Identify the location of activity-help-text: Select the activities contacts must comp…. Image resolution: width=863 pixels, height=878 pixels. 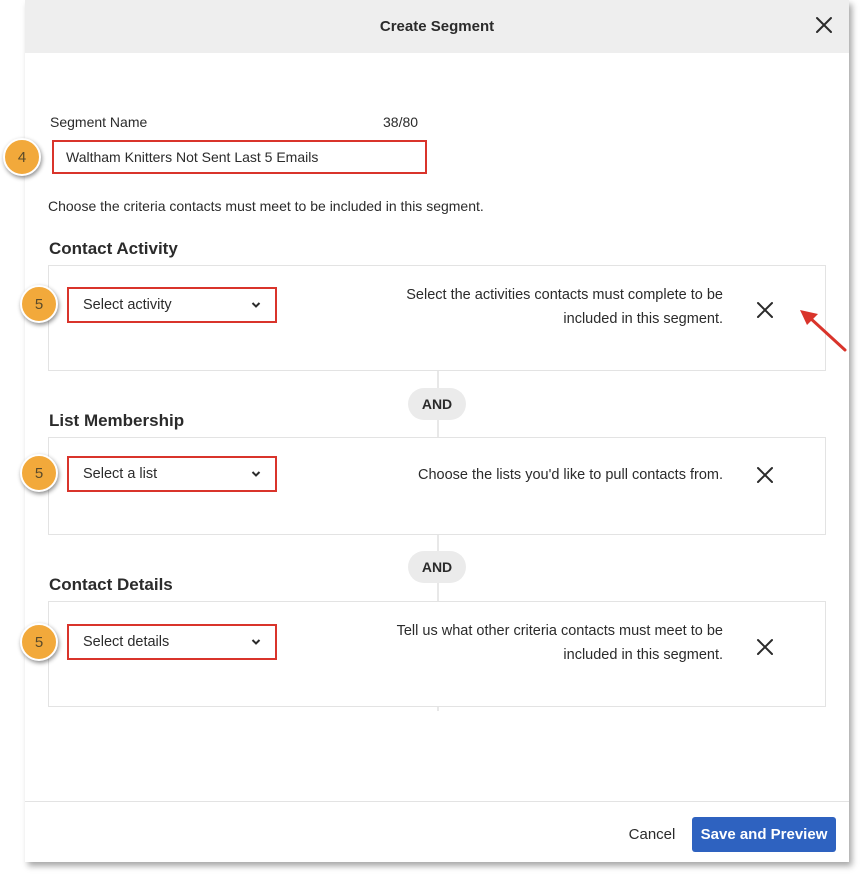
(564, 307).